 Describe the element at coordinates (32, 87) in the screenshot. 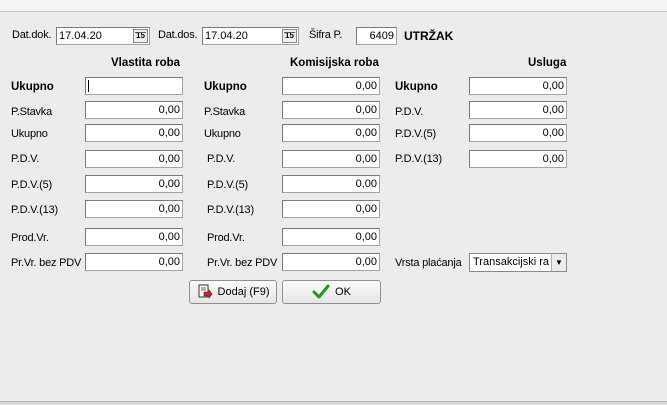

I see `vlastita-ukupno-label: Ukupno` at that location.